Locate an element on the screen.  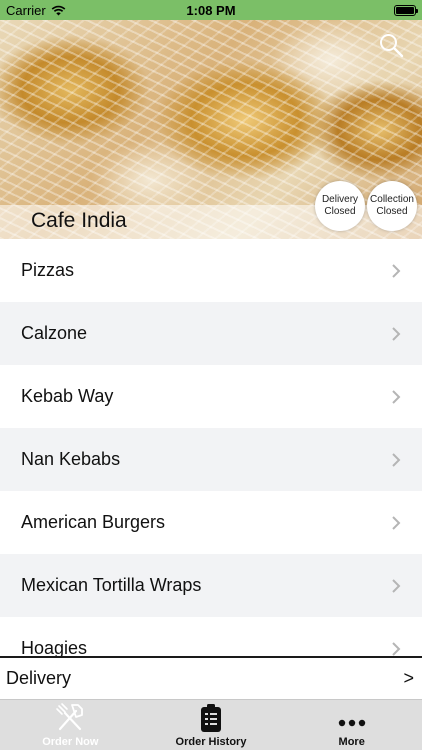
category-row-american-burgers: American Burgers is located at coordinates (211, 522).